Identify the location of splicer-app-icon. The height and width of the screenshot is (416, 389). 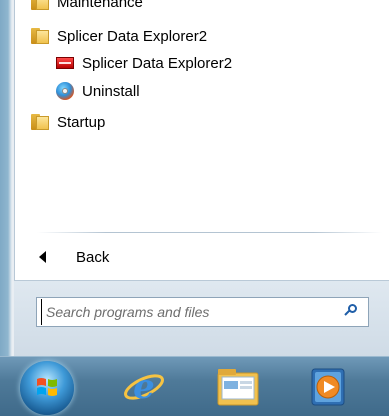
(65, 63).